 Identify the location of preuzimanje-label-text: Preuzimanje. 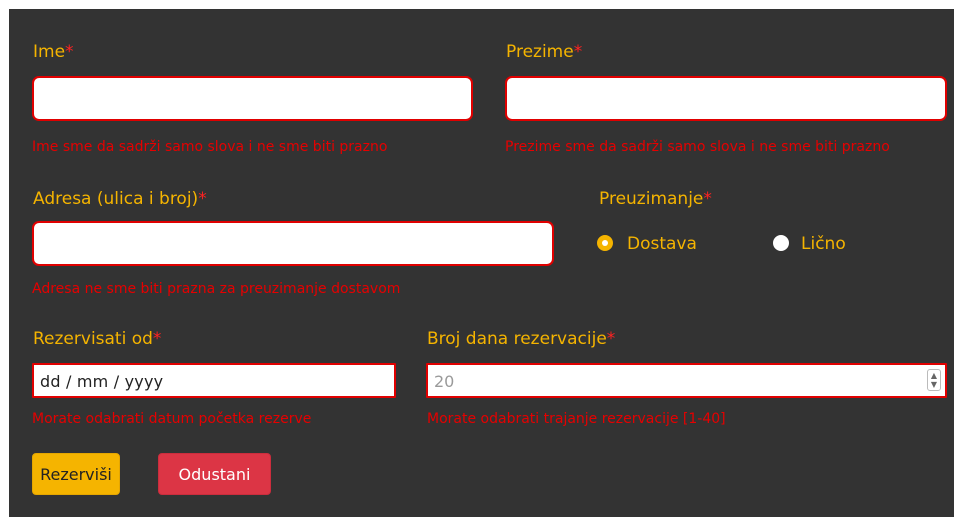
(651, 199).